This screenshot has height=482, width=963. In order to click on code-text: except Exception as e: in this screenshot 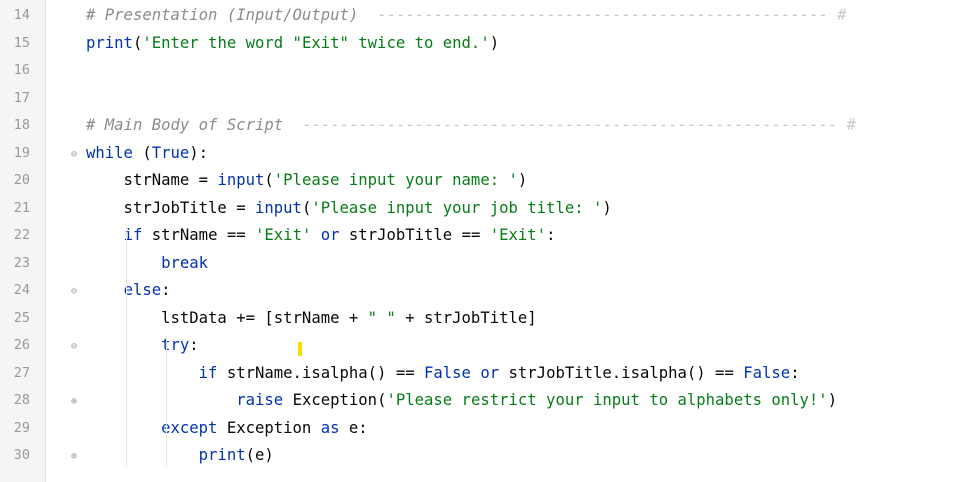, I will do `click(227, 429)`.